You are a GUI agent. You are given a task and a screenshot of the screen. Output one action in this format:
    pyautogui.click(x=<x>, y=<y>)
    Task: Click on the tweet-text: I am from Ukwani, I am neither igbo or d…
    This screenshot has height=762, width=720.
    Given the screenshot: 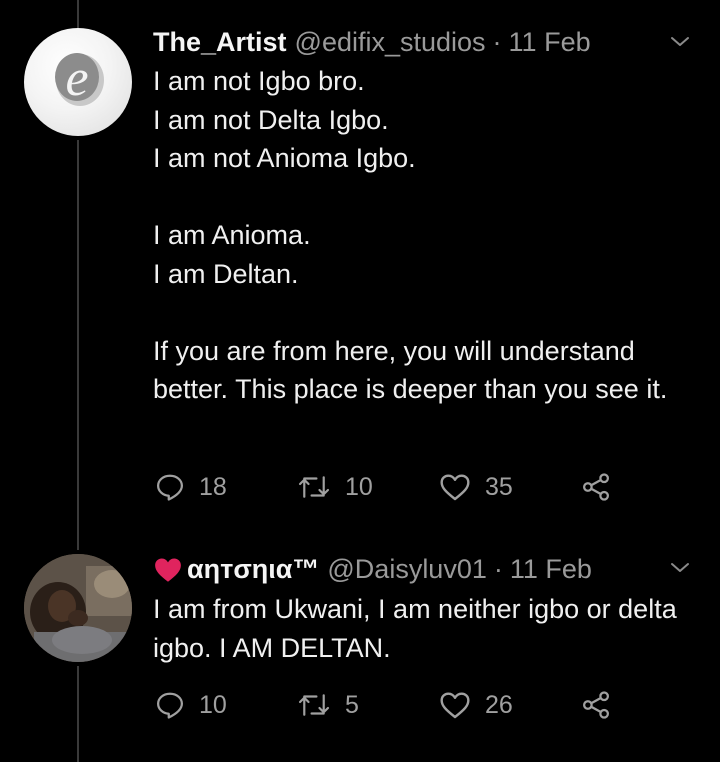 What is the action you would take?
    pyautogui.click(x=423, y=628)
    